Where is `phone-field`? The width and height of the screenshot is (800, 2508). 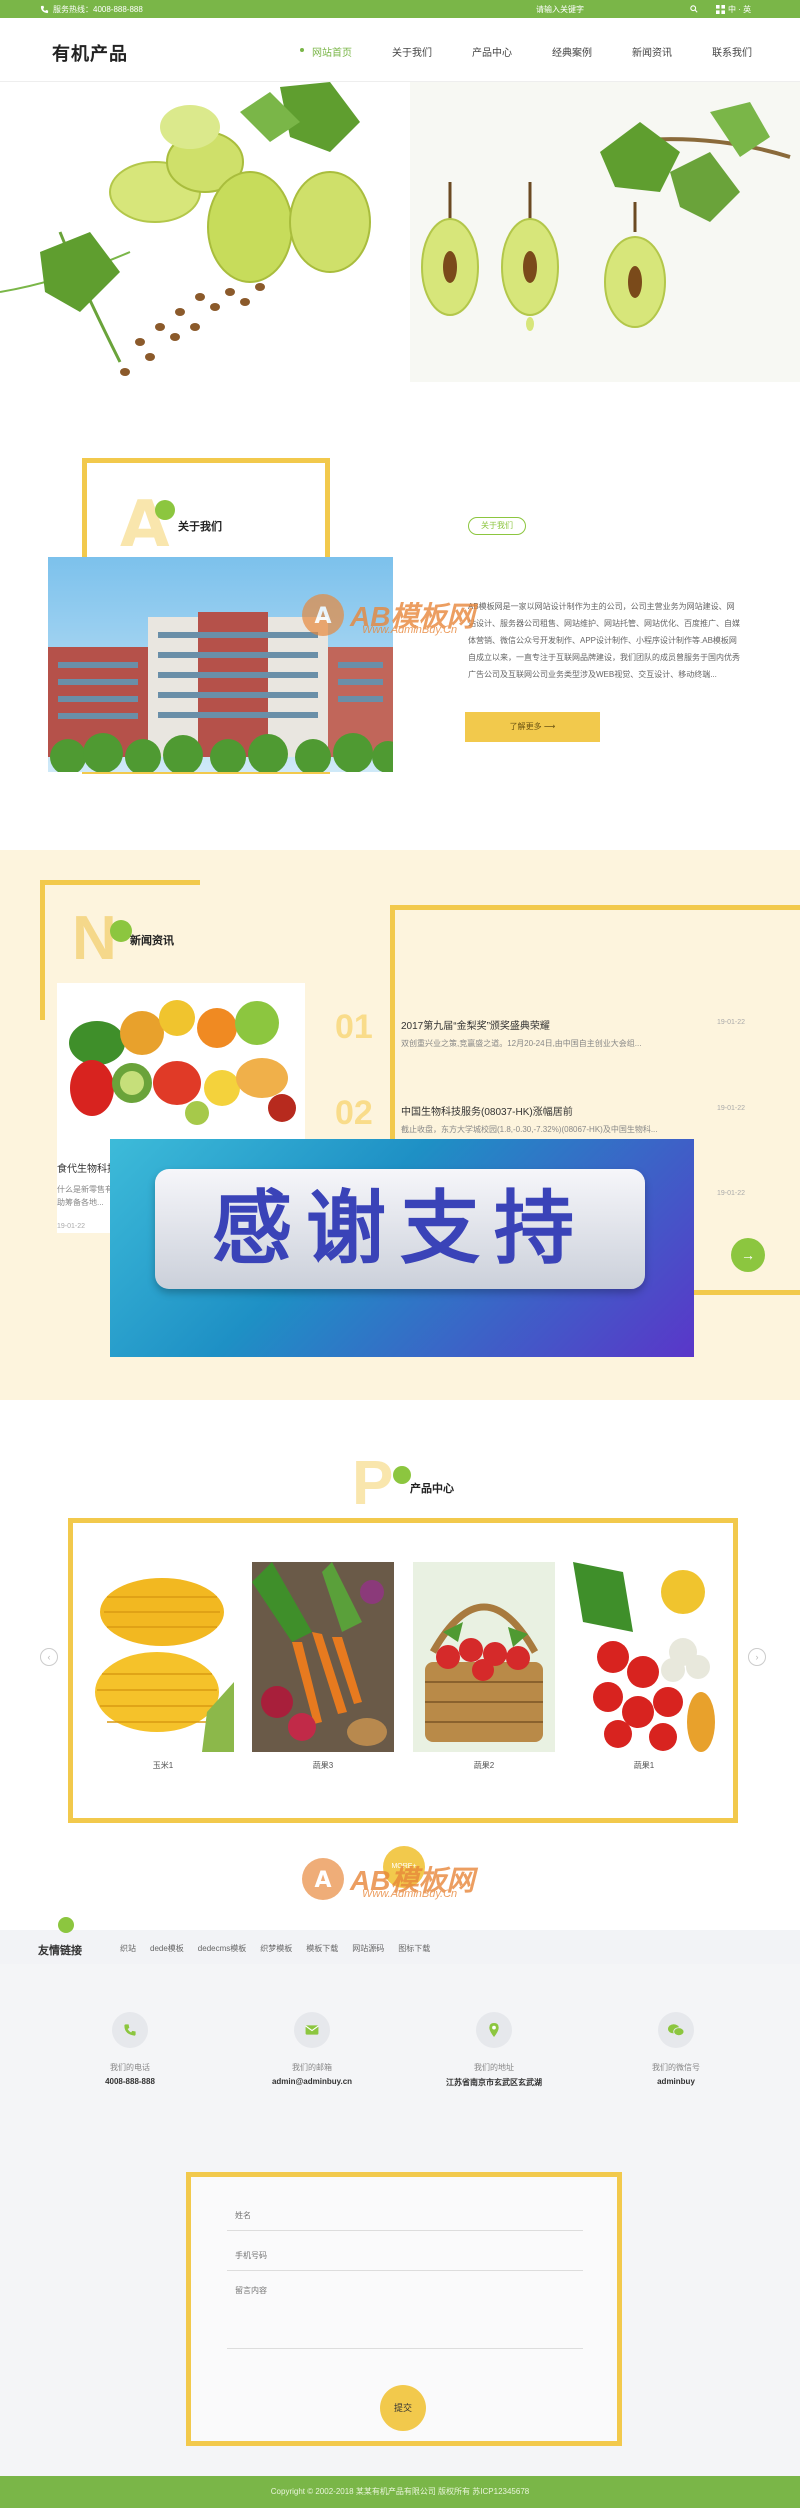
phone-field is located at coordinates (405, 2256).